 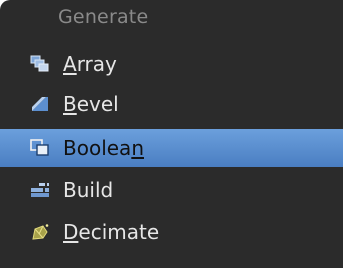 I want to click on menu-item-label: Array, so click(x=90, y=64).